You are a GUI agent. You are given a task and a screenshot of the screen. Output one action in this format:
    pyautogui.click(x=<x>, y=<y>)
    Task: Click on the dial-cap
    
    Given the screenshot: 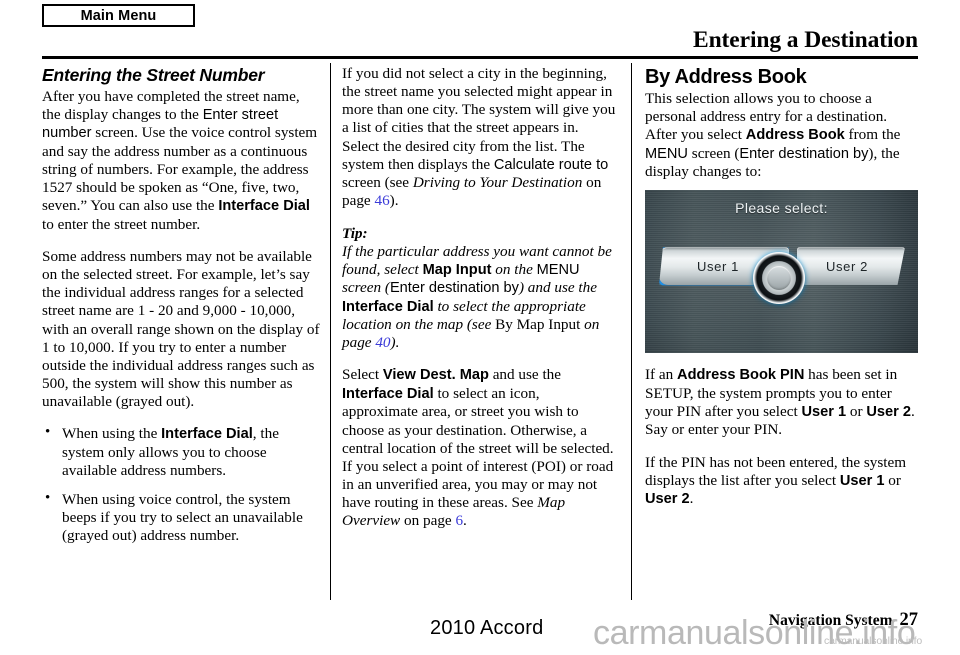 What is the action you would take?
    pyautogui.click(x=779, y=278)
    